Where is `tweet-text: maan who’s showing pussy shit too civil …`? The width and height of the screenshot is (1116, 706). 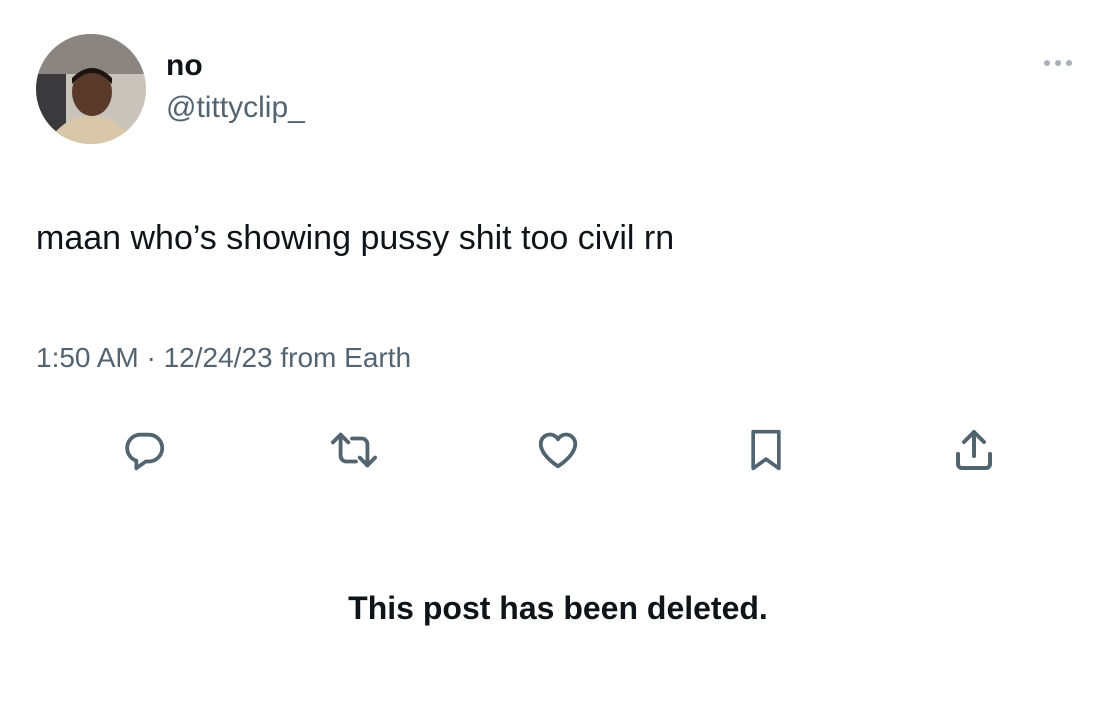
tweet-text: maan who’s showing pussy shit too civil … is located at coordinates (355, 238).